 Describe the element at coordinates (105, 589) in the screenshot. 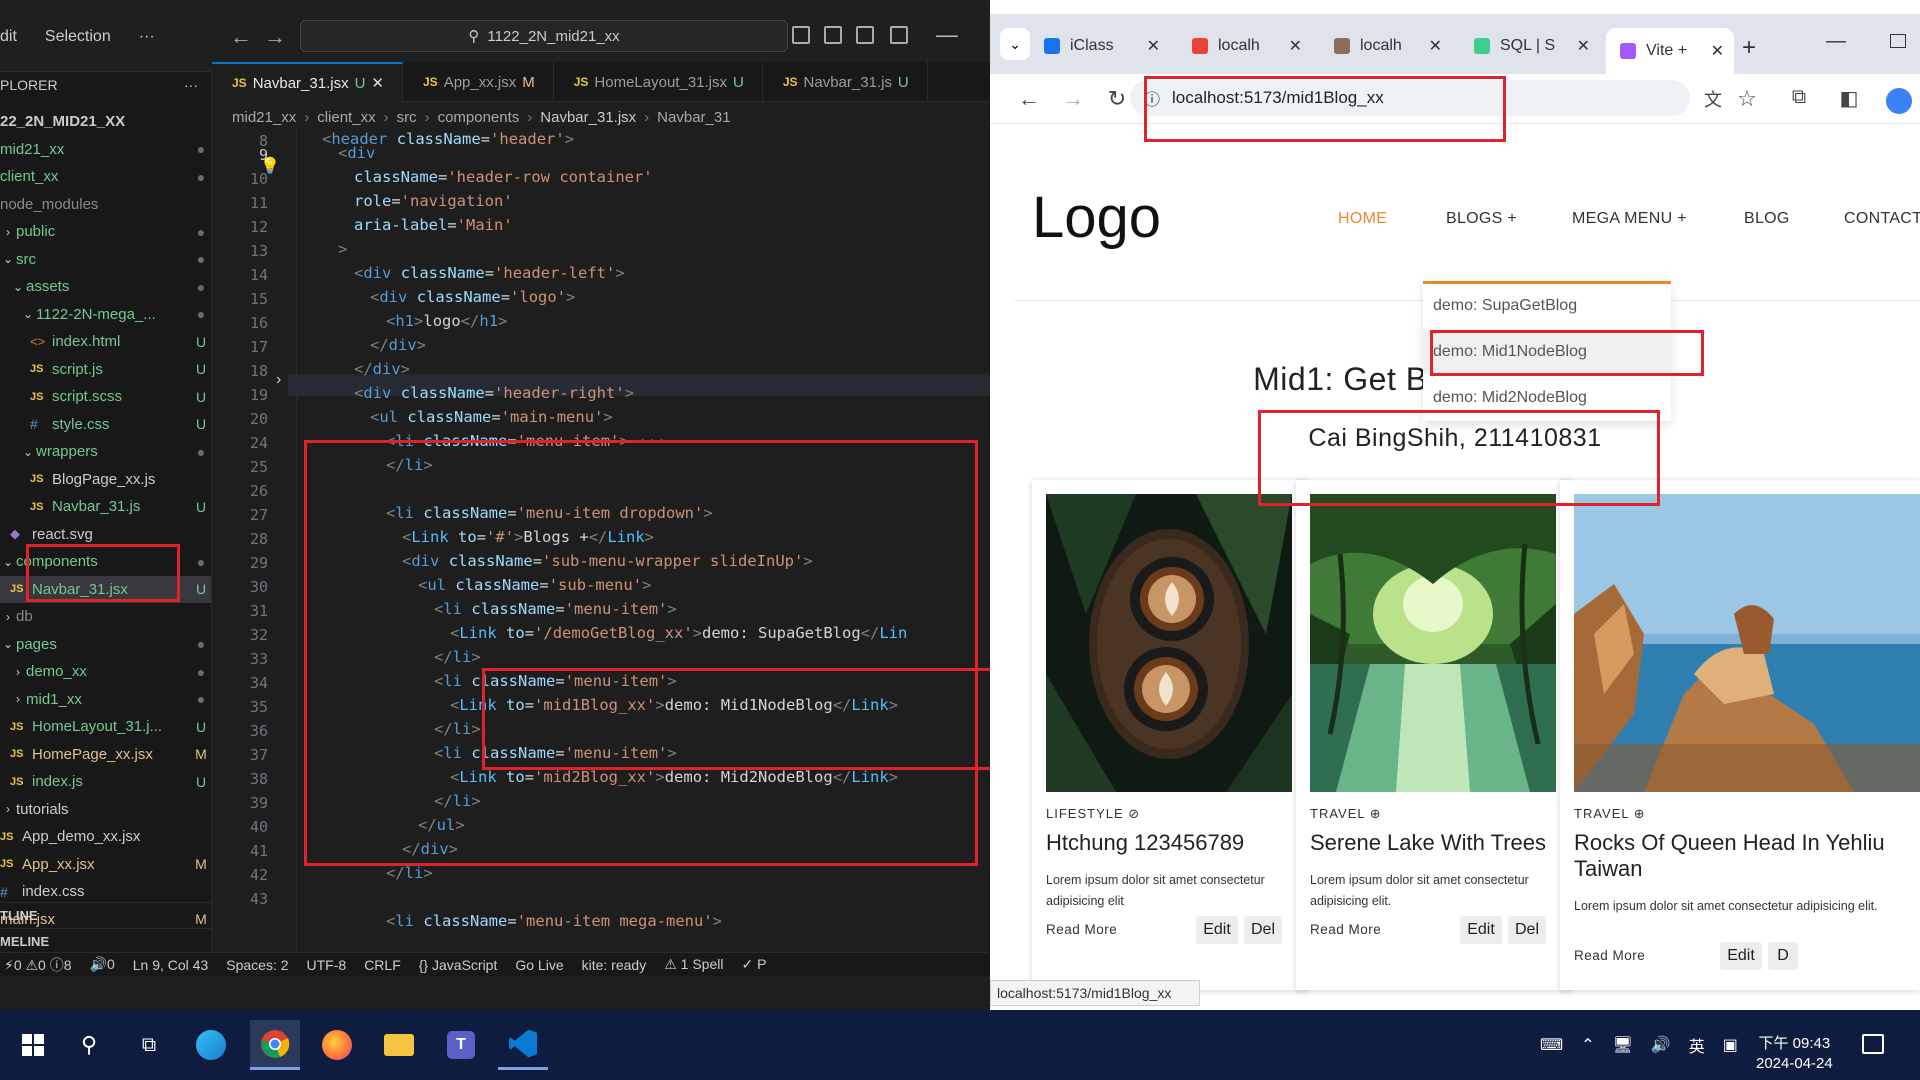

I see `tree-item: JS Navbar_31.jsx U` at that location.